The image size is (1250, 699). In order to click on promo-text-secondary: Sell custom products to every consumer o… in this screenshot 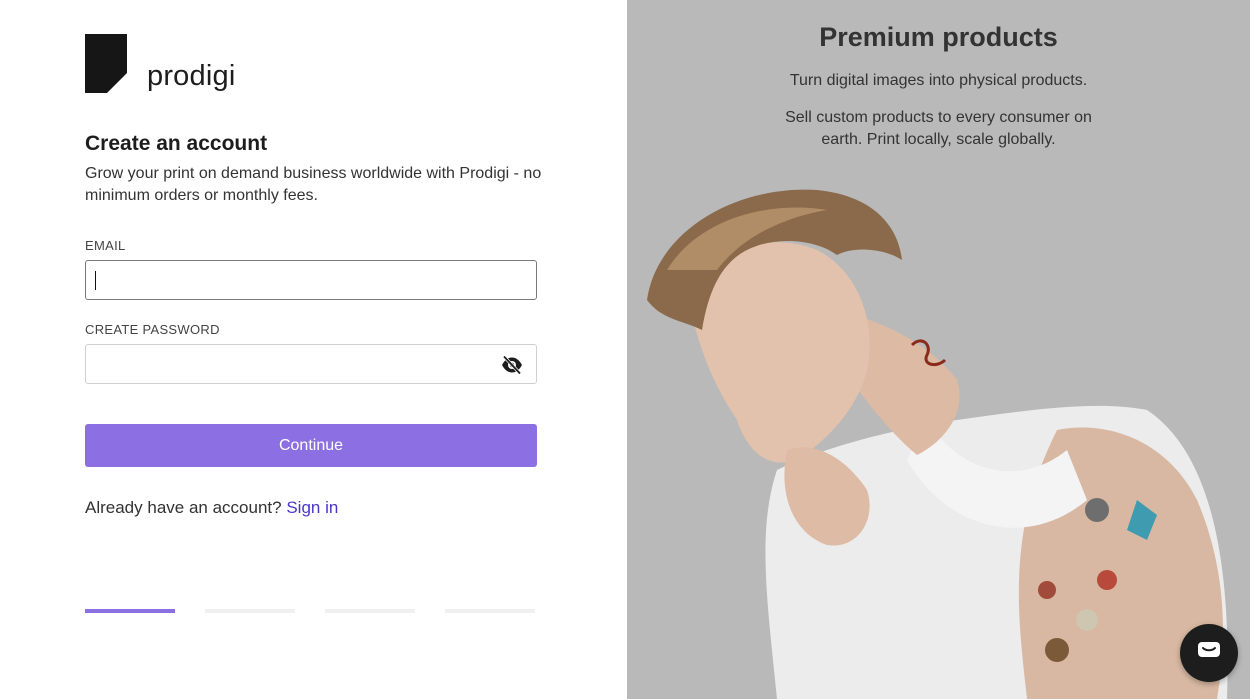, I will do `click(938, 129)`.